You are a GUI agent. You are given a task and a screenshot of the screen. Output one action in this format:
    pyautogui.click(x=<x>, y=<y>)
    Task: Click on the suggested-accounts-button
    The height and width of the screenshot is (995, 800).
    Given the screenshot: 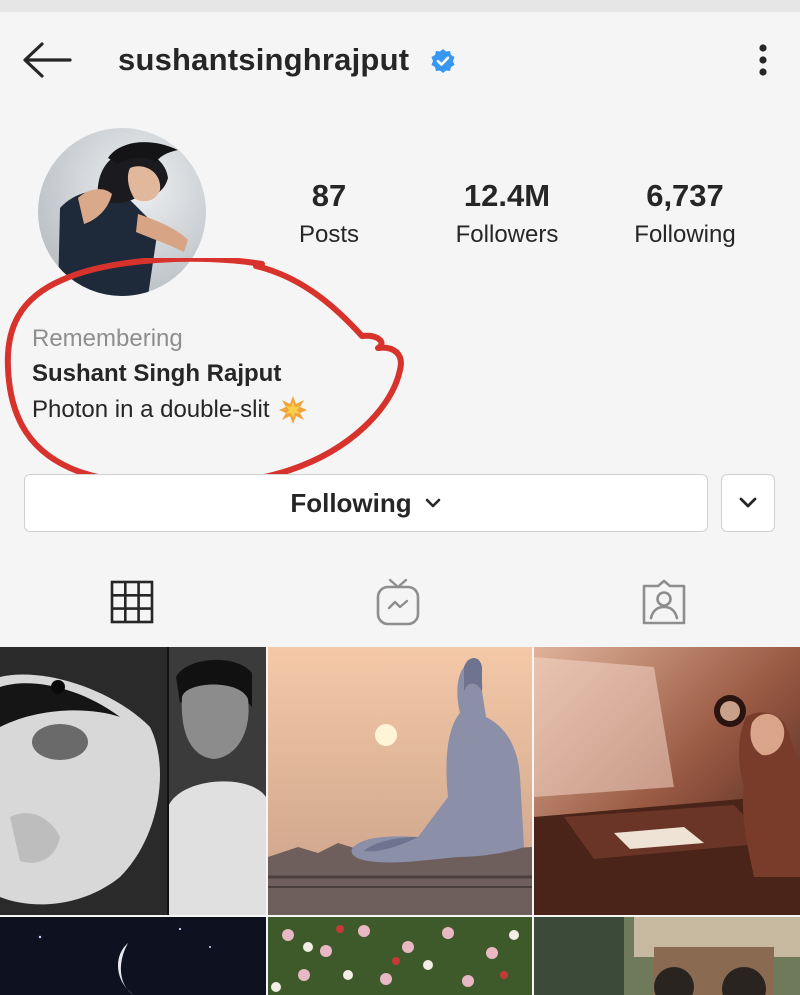 What is the action you would take?
    pyautogui.click(x=748, y=503)
    